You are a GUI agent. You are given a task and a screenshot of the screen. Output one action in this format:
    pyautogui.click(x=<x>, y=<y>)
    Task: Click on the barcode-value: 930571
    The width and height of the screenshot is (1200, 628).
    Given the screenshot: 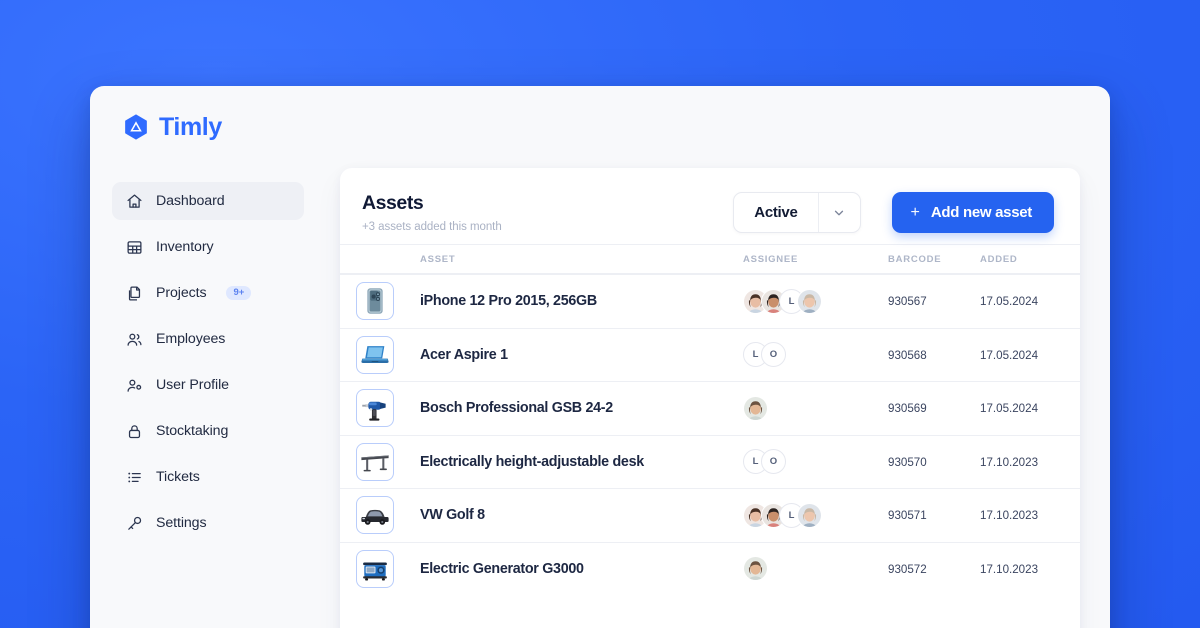 What is the action you would take?
    pyautogui.click(x=907, y=516)
    